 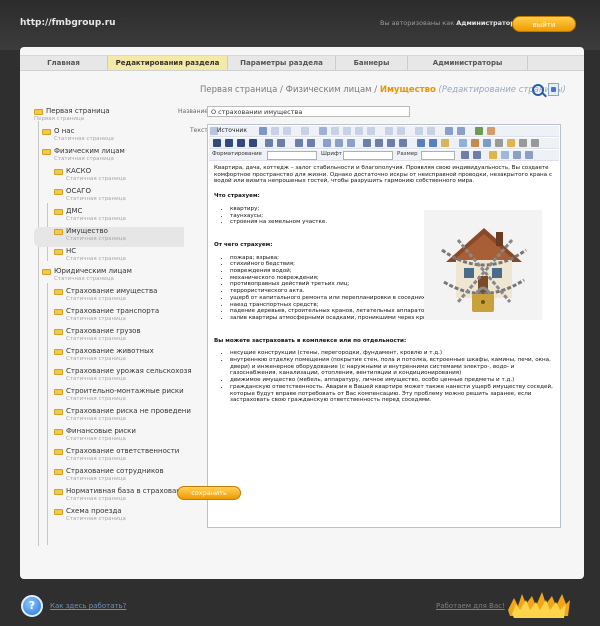 What do you see at coordinates (168, 63) in the screenshot?
I see `tab-edit-section: Редактирования раздела` at bounding box center [168, 63].